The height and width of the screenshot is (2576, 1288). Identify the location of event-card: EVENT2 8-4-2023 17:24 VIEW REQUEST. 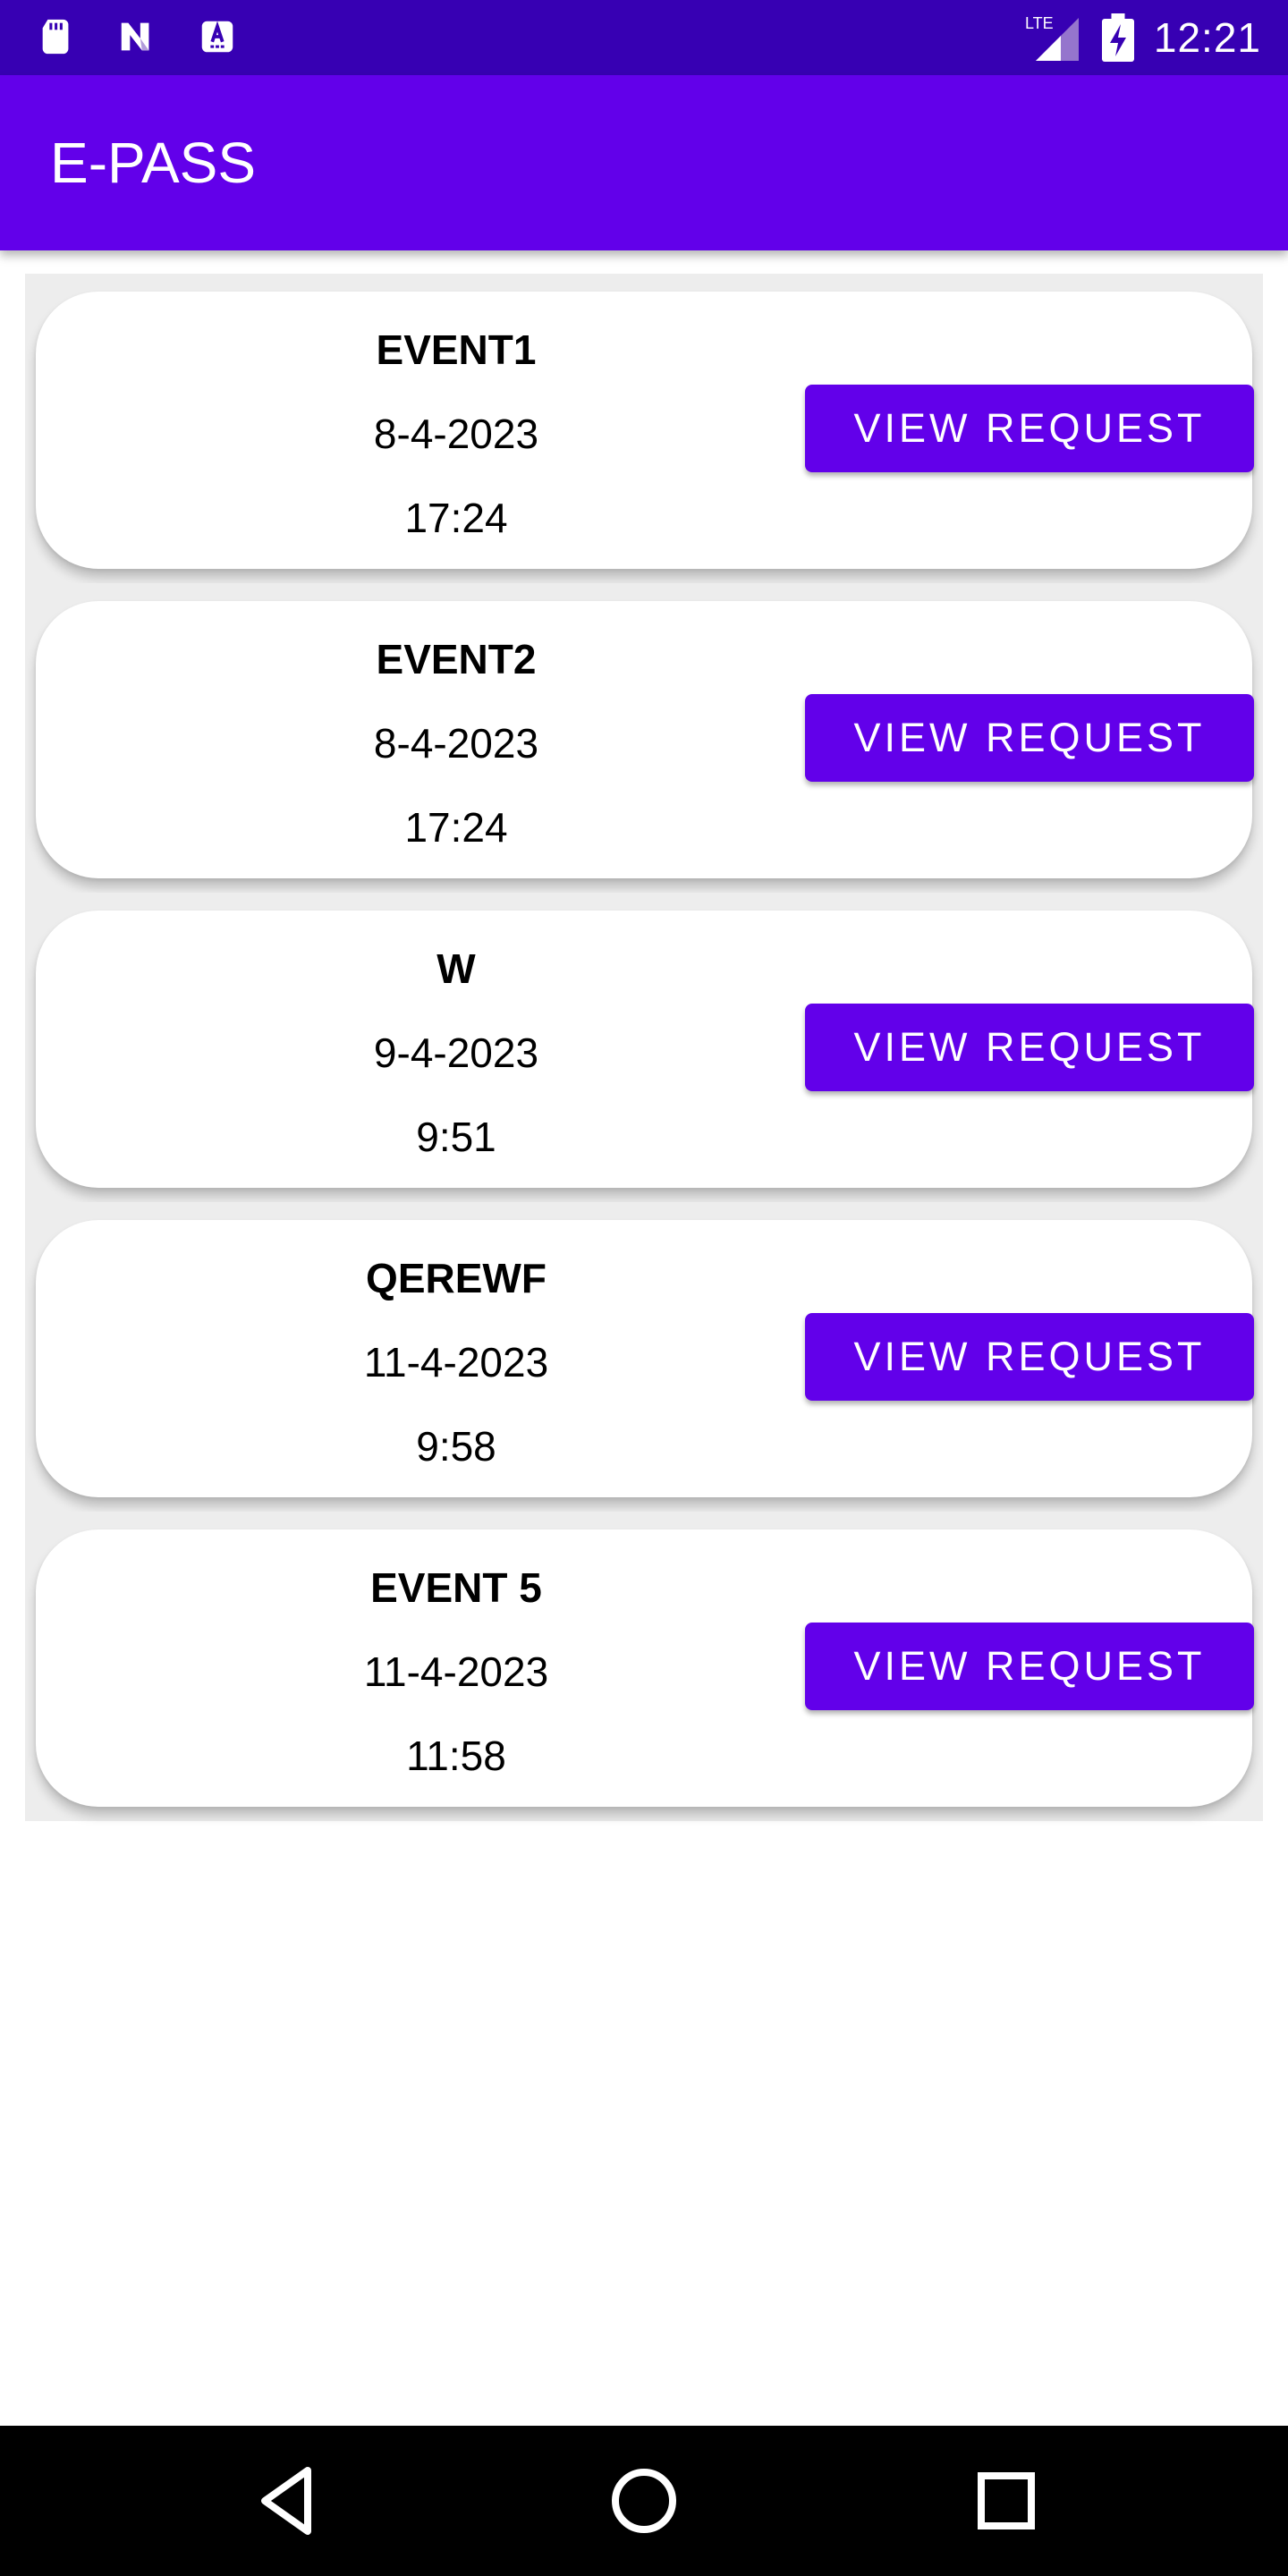
(645, 739).